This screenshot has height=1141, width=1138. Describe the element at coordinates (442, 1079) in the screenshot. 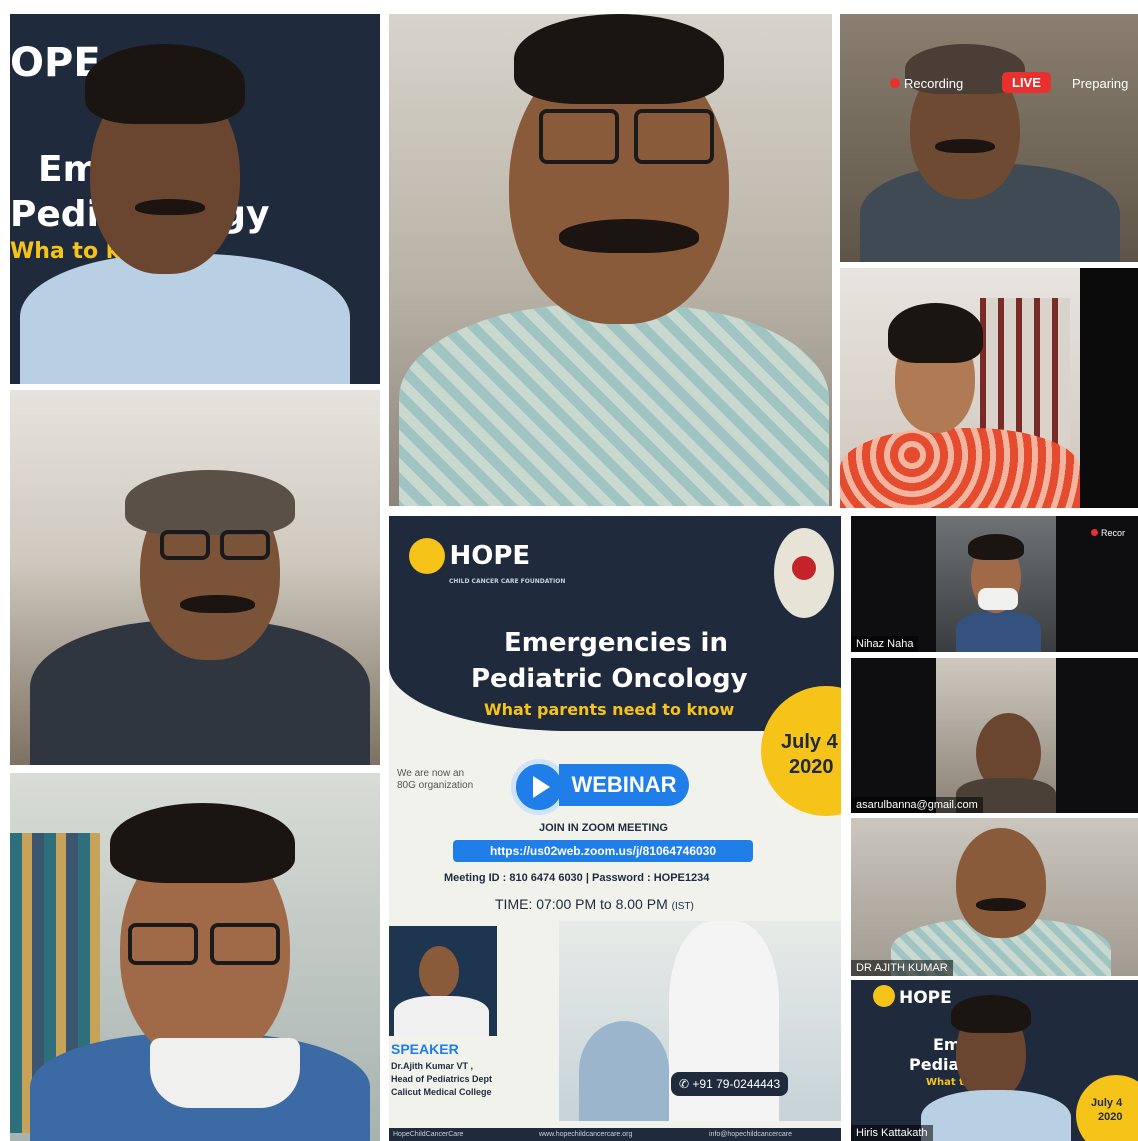

I see `speaker-role: Head of Pediatrics Dept` at that location.